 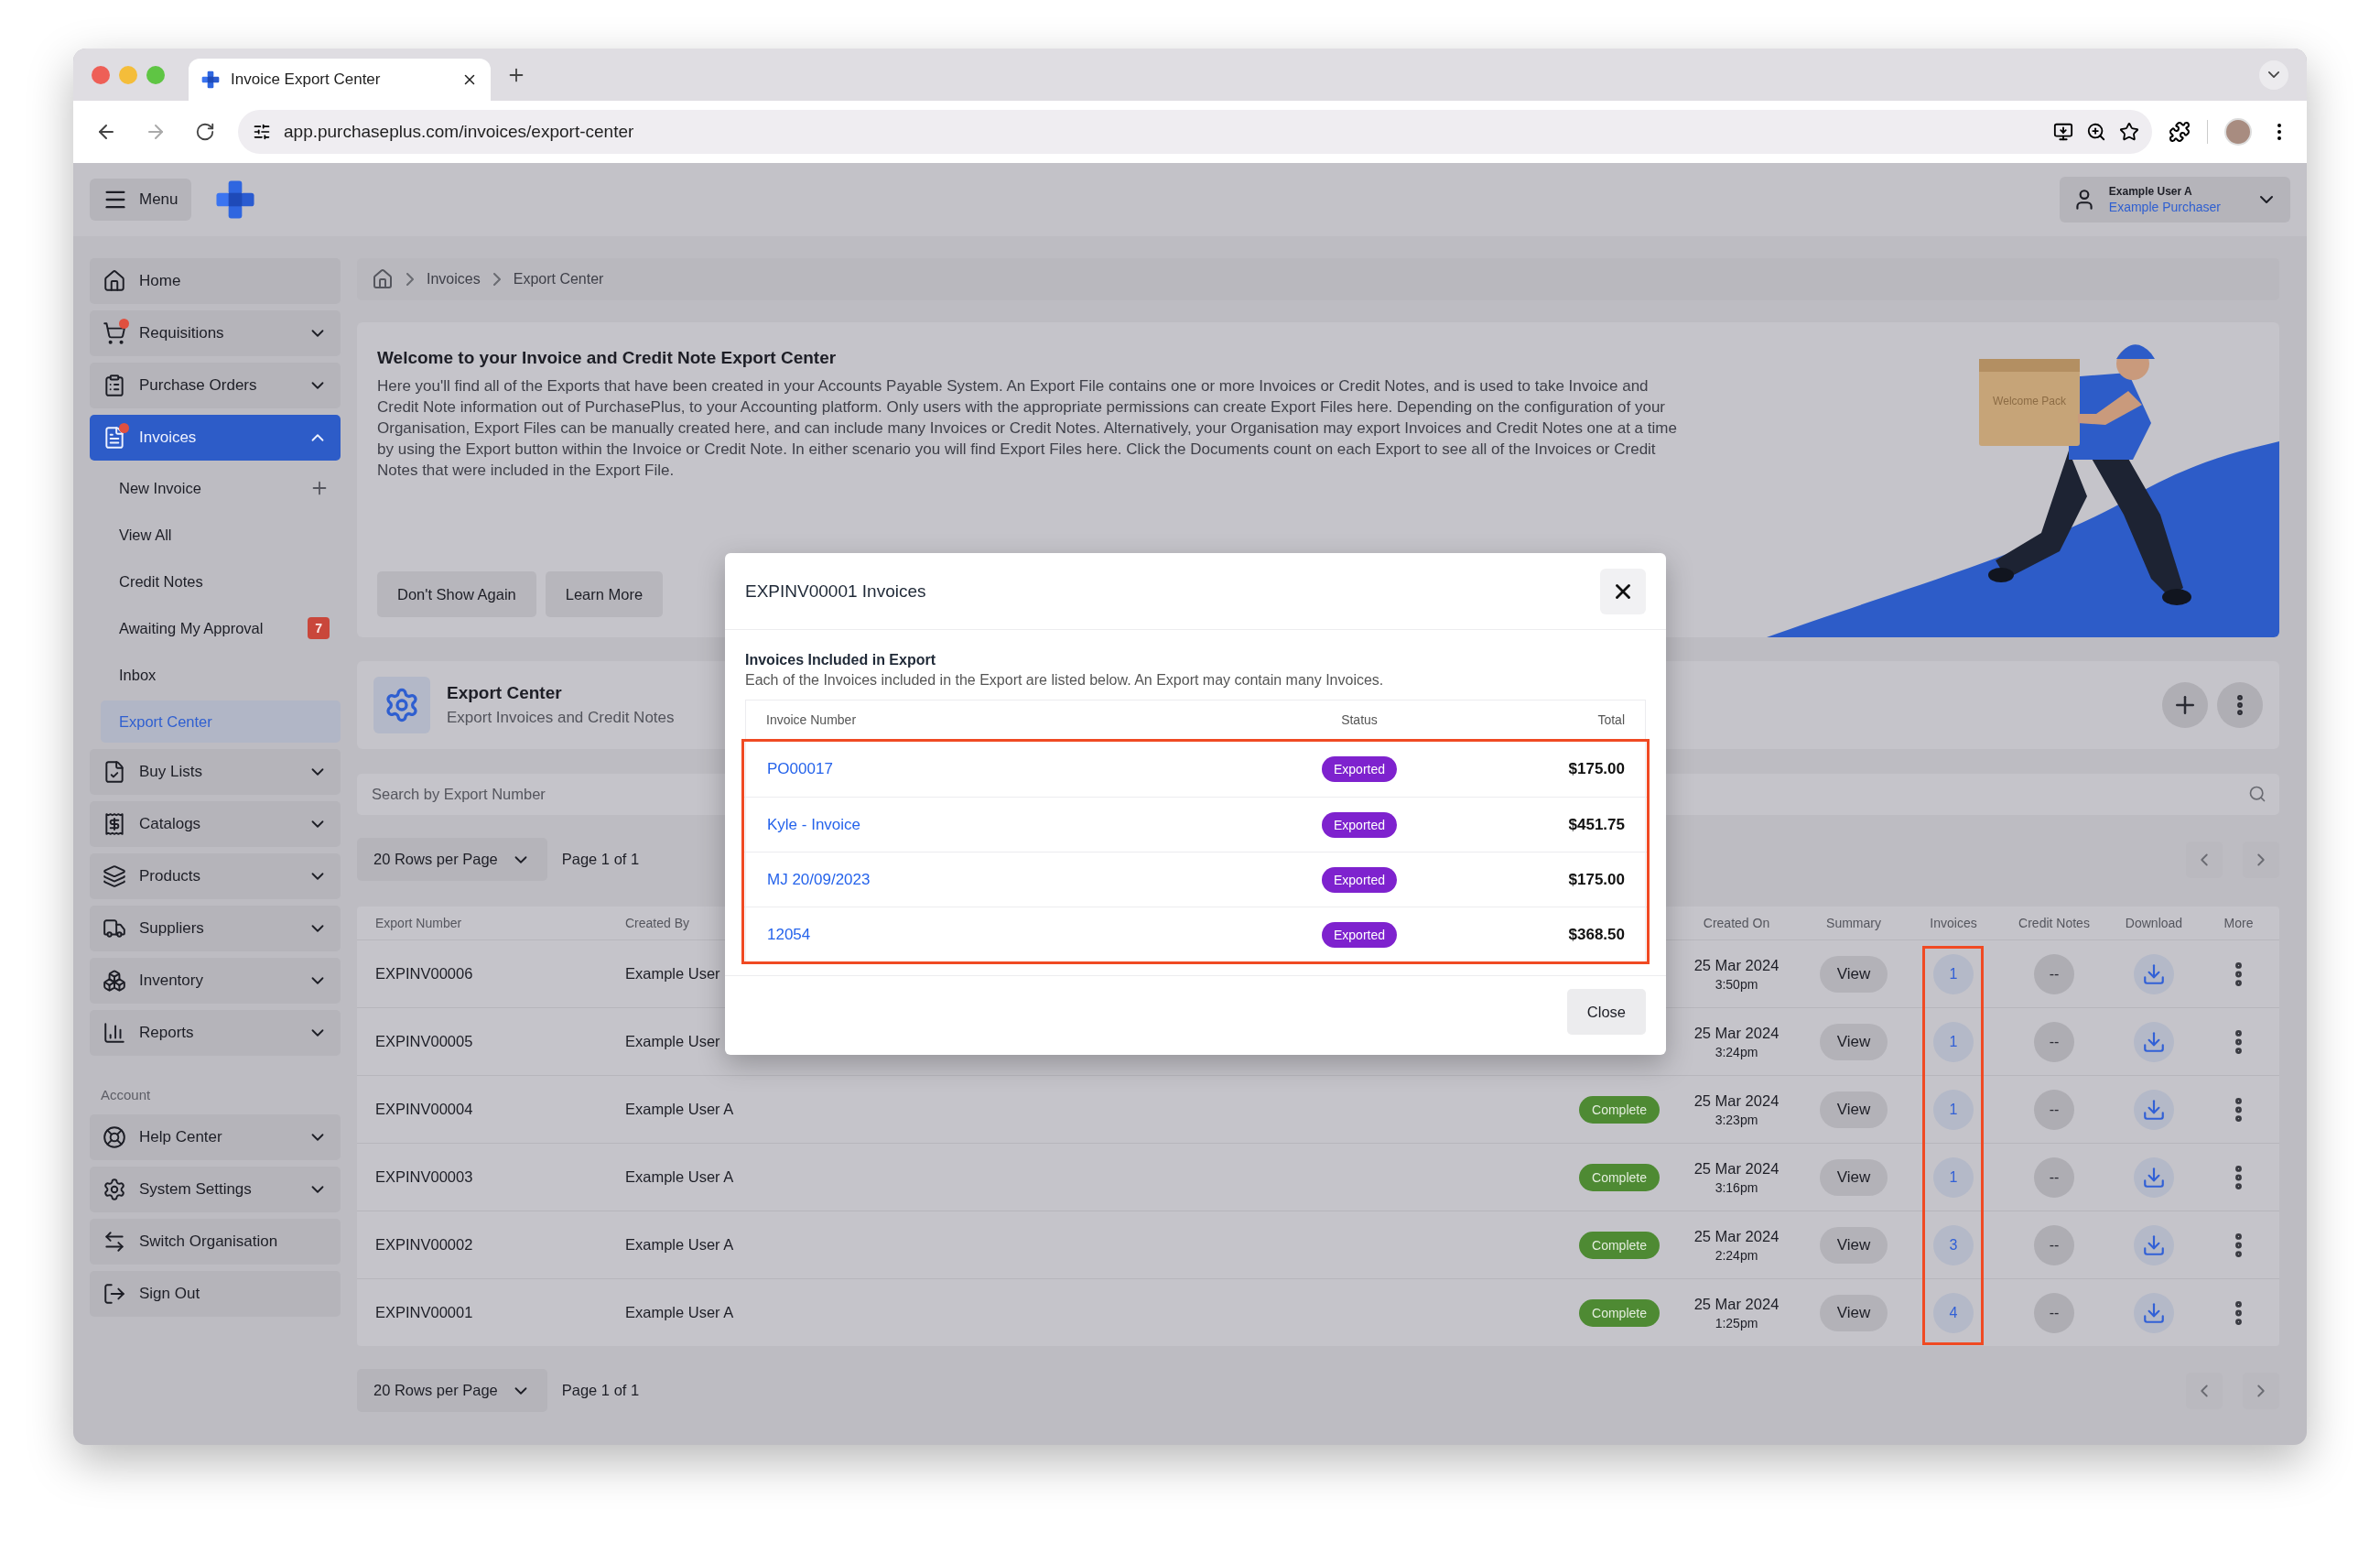 What do you see at coordinates (607, 358) in the screenshot?
I see `banner-title: Welcome to your Invoice and Credit Note Export Center` at bounding box center [607, 358].